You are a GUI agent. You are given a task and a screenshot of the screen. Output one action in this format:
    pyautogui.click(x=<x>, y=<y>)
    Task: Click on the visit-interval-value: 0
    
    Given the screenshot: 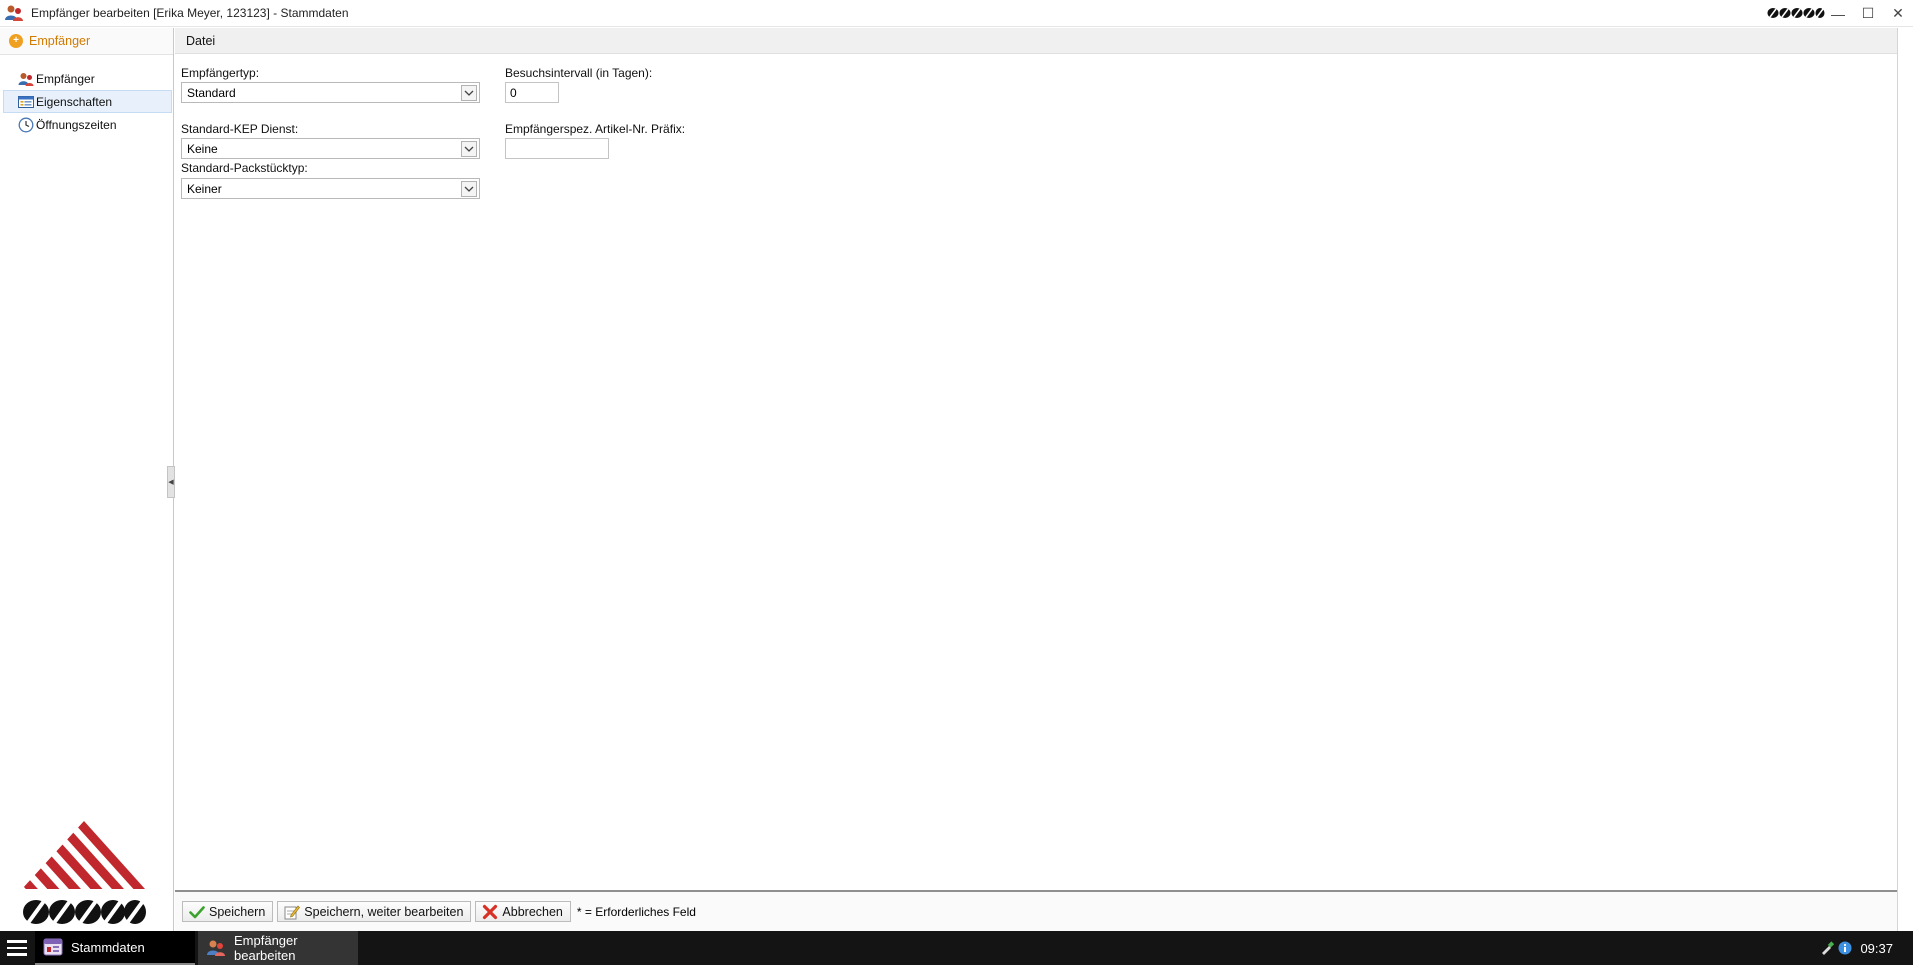 What is the action you would take?
    pyautogui.click(x=513, y=92)
    